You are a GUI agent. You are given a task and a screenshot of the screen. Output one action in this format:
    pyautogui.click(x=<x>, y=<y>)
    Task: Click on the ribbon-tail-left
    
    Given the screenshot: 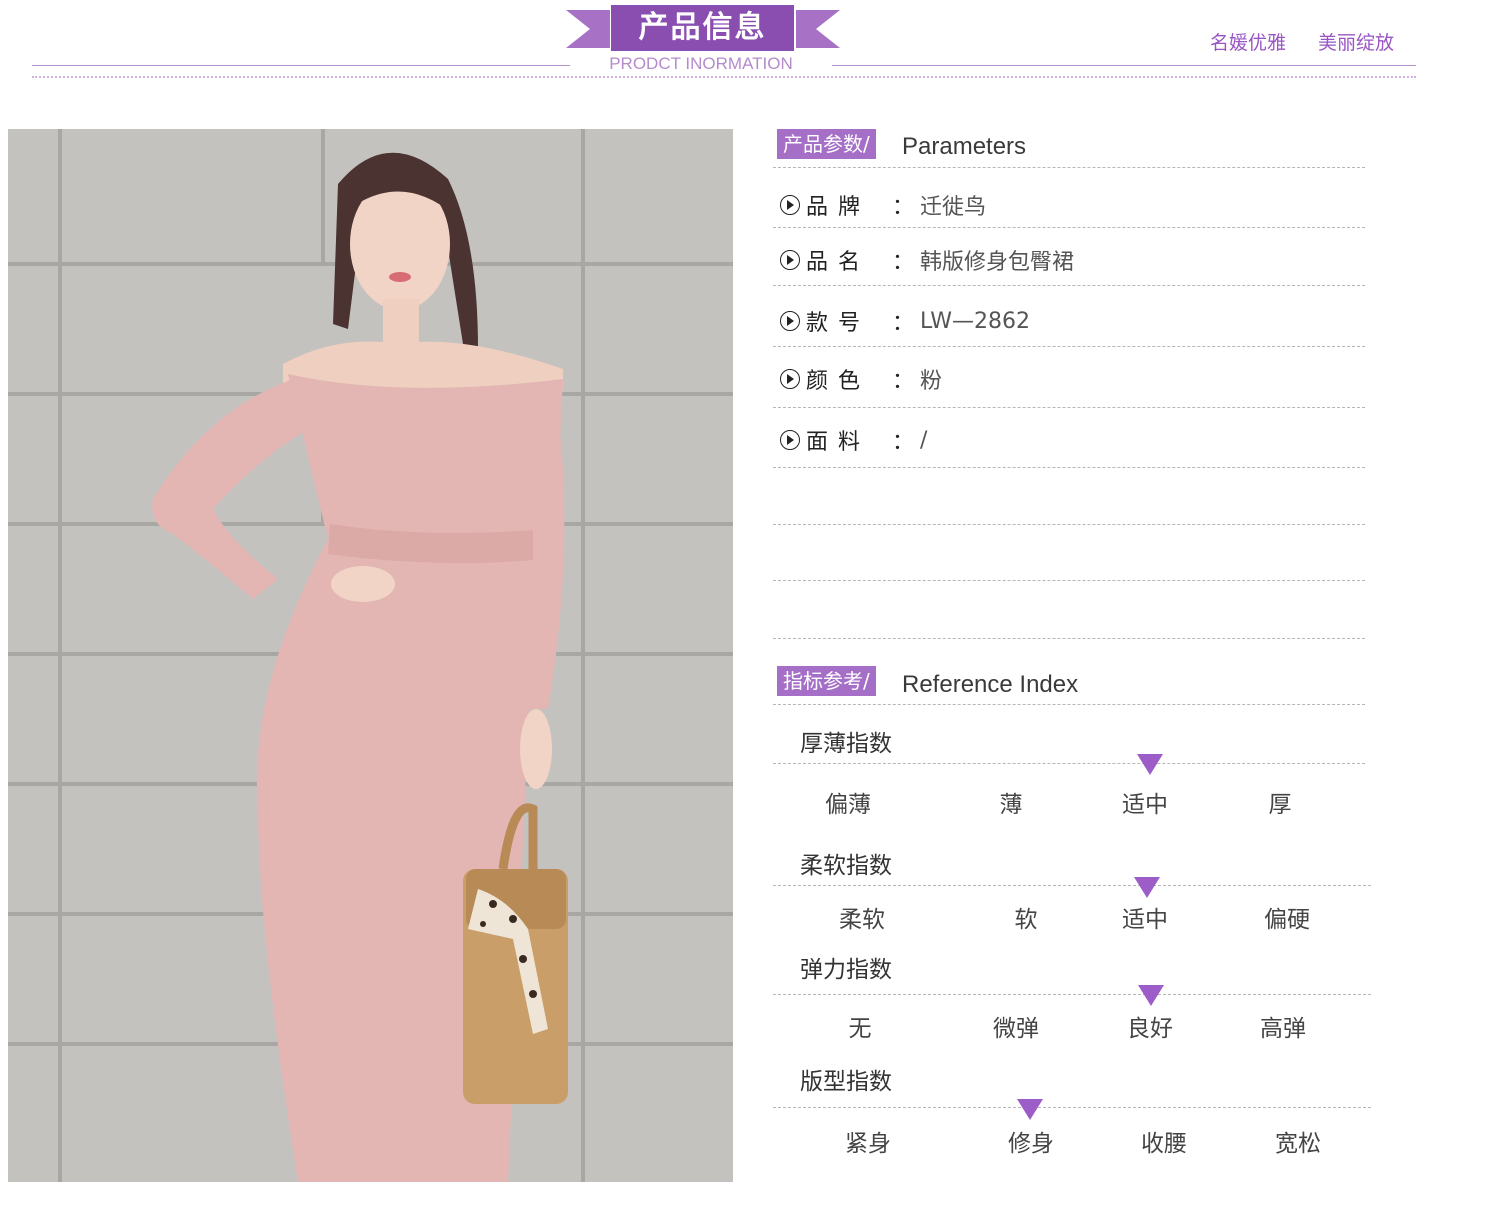 What is the action you would take?
    pyautogui.click(x=588, y=29)
    